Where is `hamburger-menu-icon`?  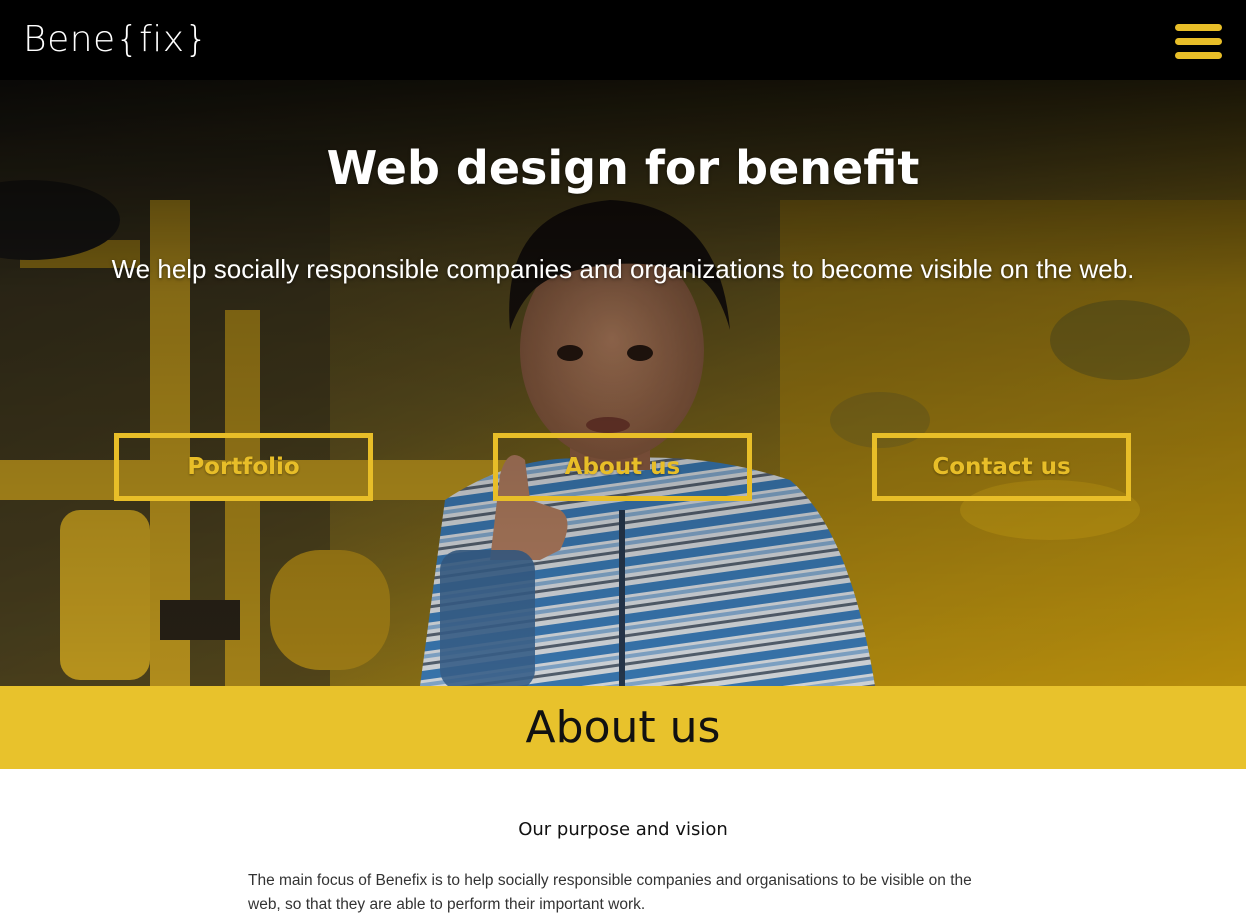
hamburger-menu-icon is located at coordinates (1198, 41).